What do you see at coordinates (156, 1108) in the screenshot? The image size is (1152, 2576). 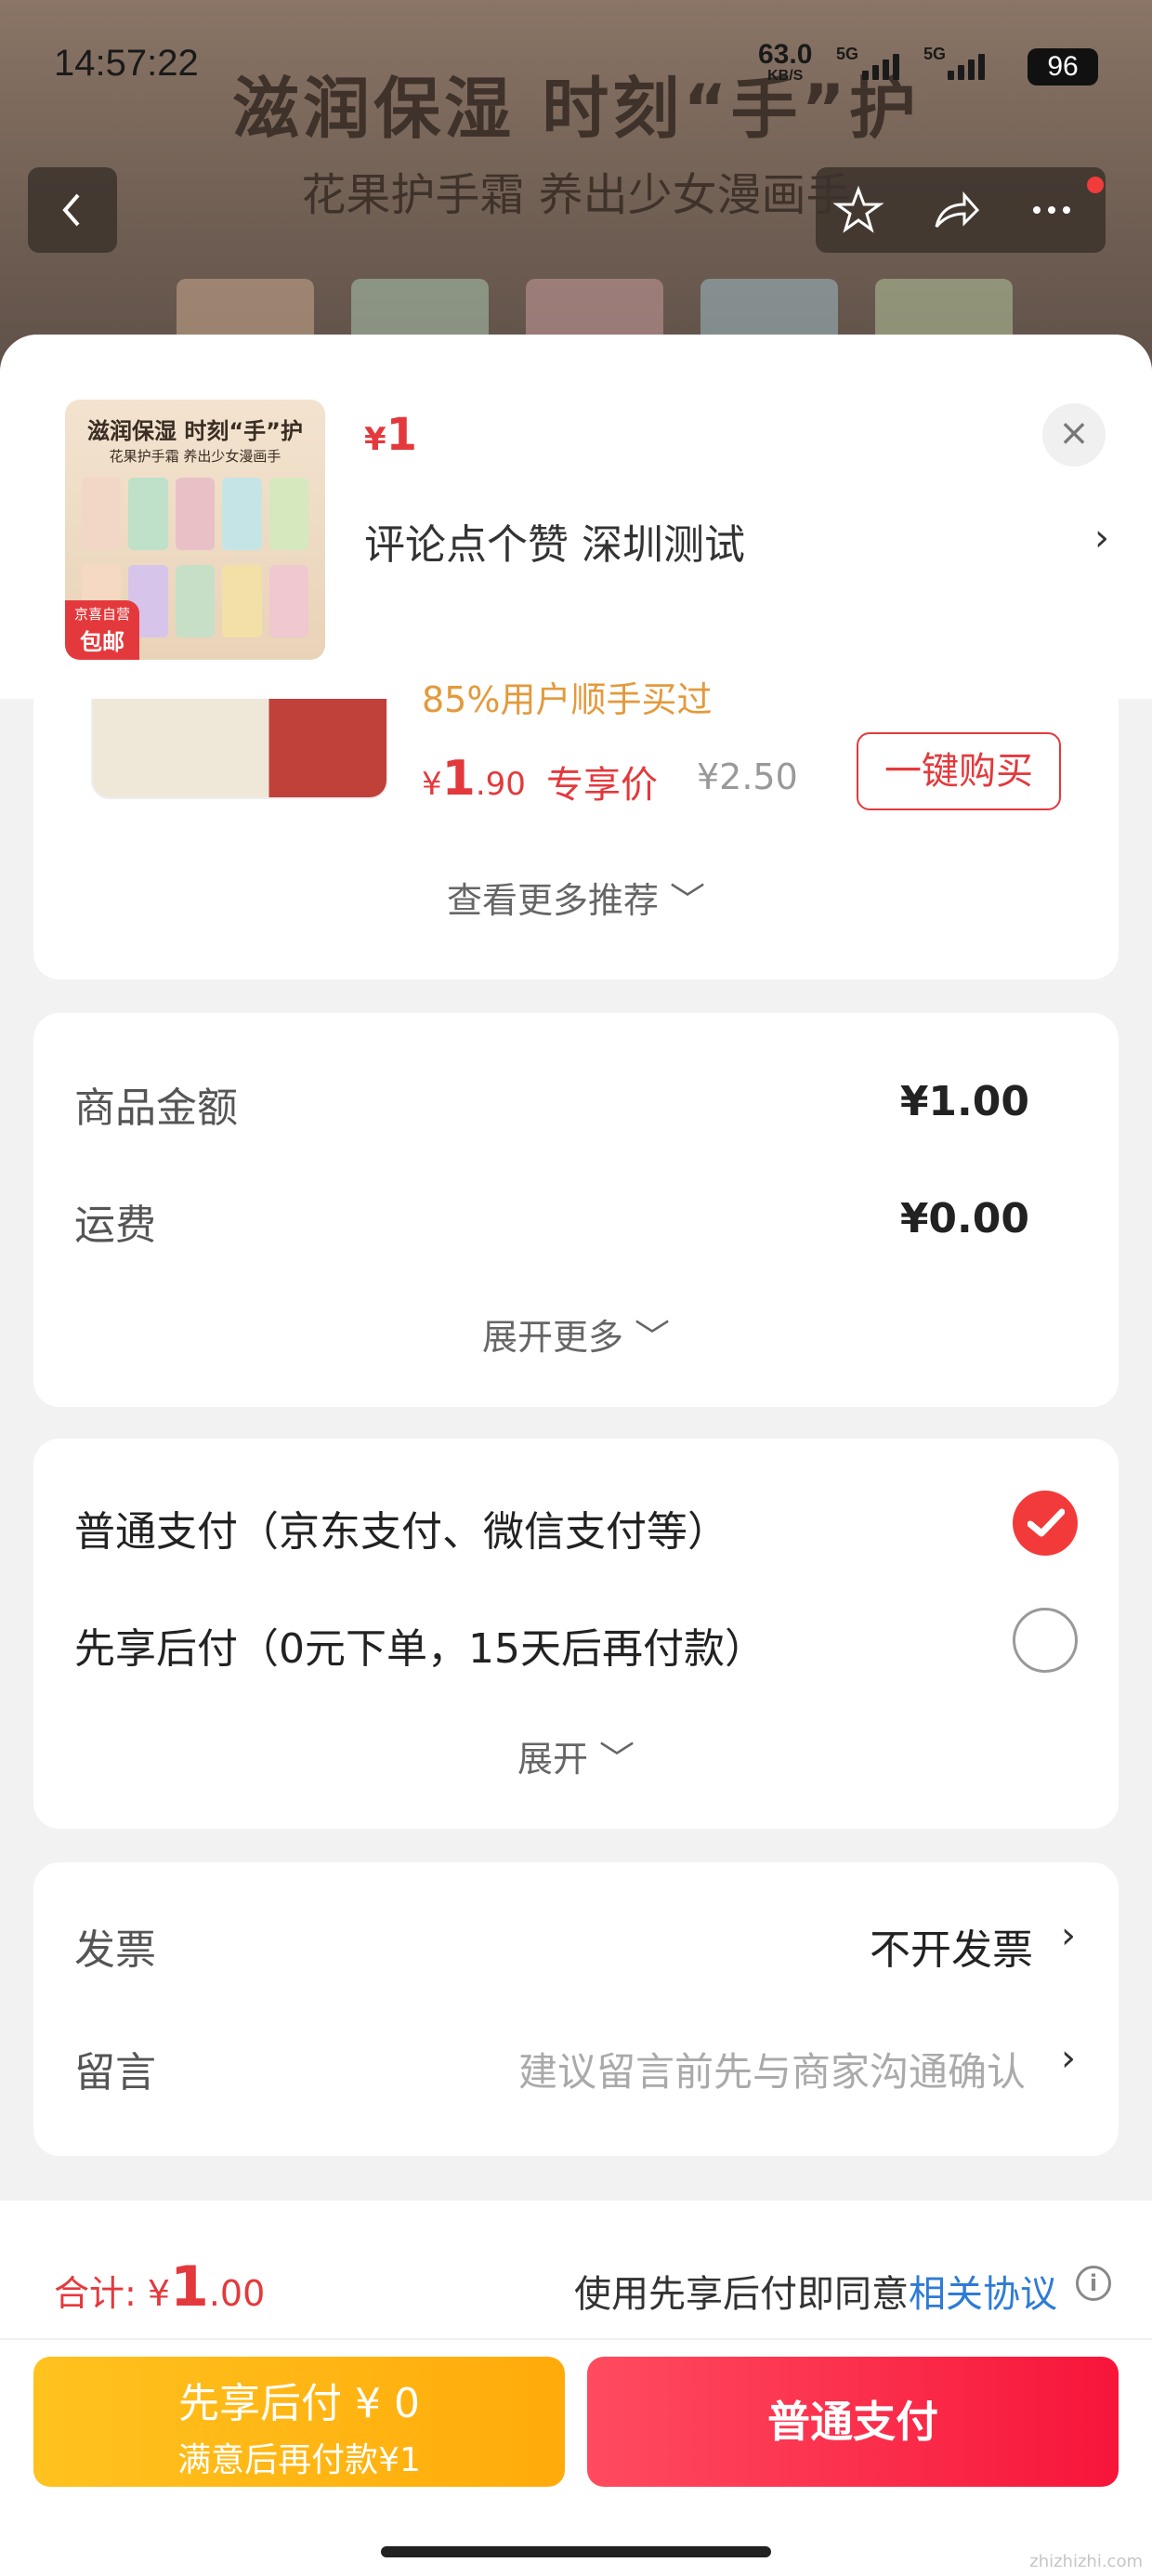 I see `goods-amount-label: 商品金额` at bounding box center [156, 1108].